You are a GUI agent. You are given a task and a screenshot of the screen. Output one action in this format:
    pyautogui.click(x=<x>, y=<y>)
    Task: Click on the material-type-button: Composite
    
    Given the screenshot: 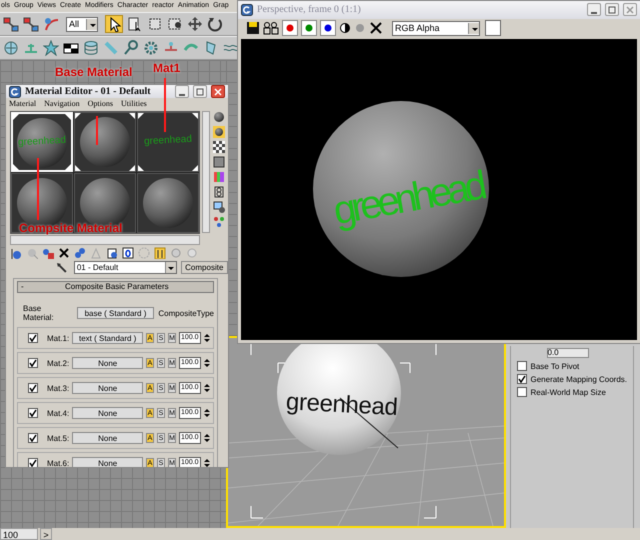 What is the action you would take?
    pyautogui.click(x=204, y=267)
    